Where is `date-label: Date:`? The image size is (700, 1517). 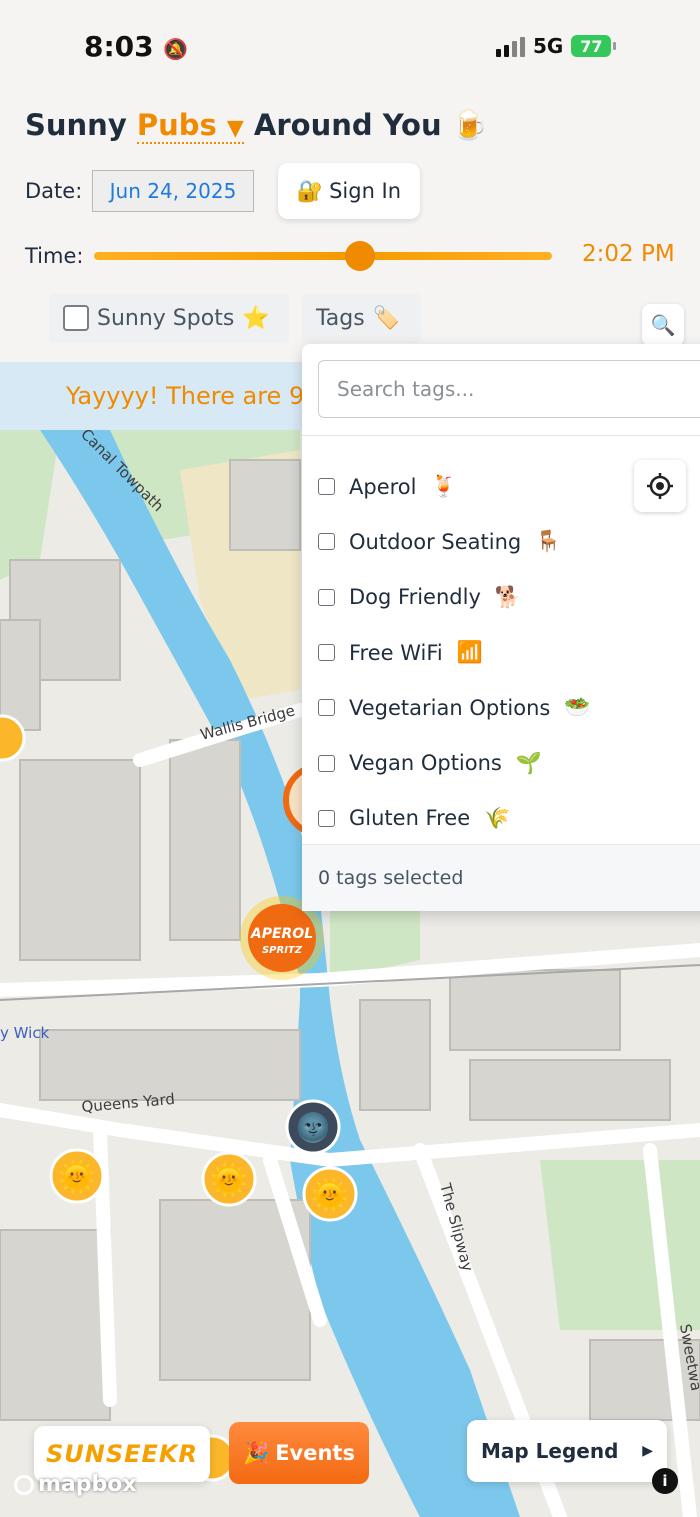 date-label: Date: is located at coordinates (54, 191).